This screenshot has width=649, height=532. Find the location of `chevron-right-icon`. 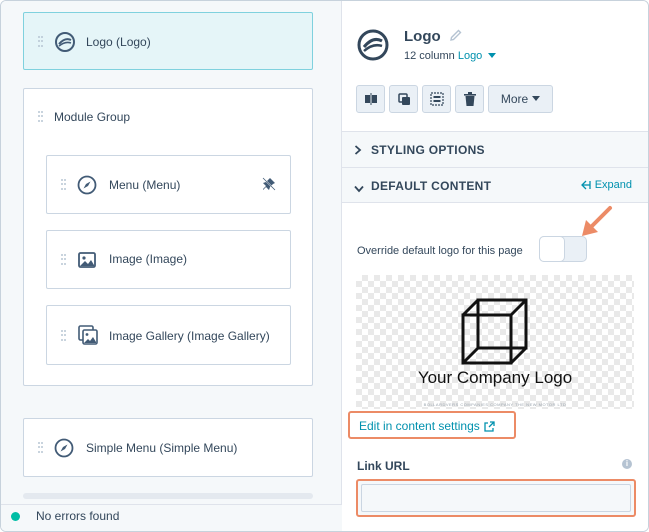

chevron-right-icon is located at coordinates (358, 151).